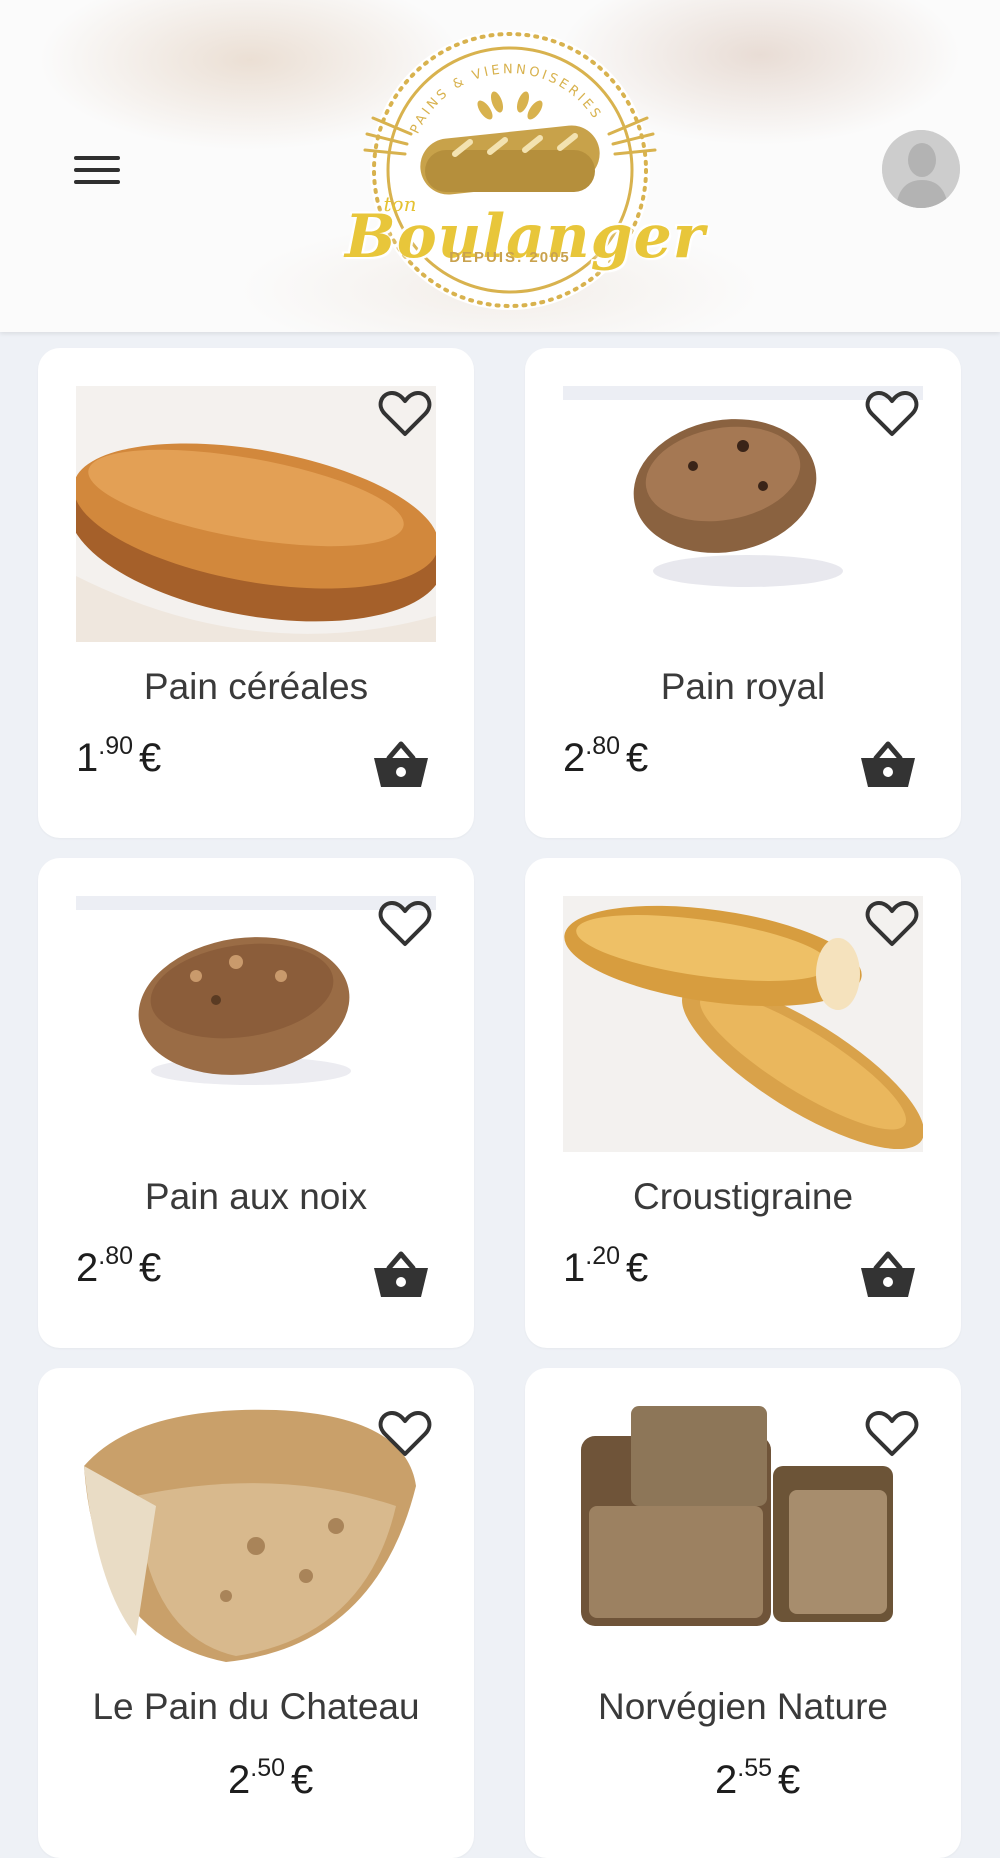  Describe the element at coordinates (256, 1613) in the screenshot. I see `product-card: Le Pain du Chateau 2.50 €` at that location.